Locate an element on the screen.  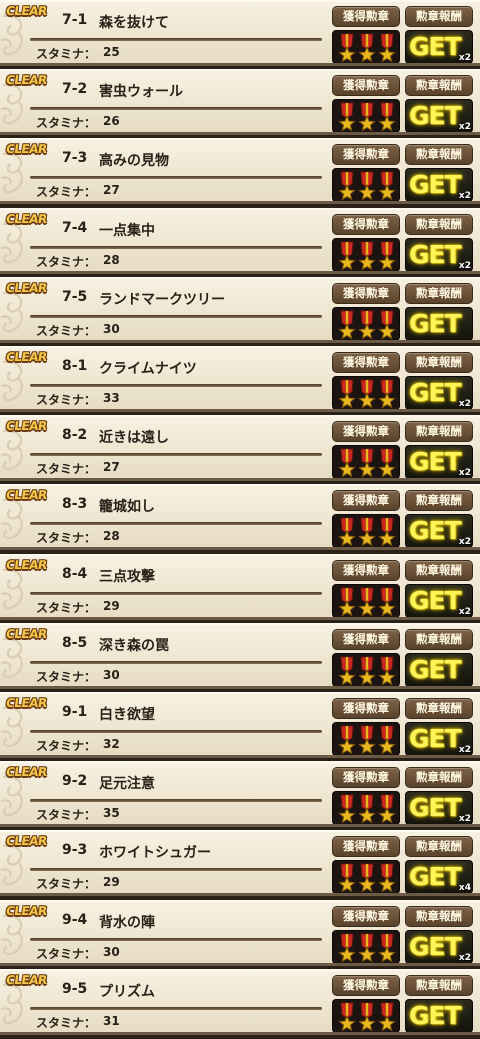
stage-title: 白き欲望 is located at coordinates (127, 715).